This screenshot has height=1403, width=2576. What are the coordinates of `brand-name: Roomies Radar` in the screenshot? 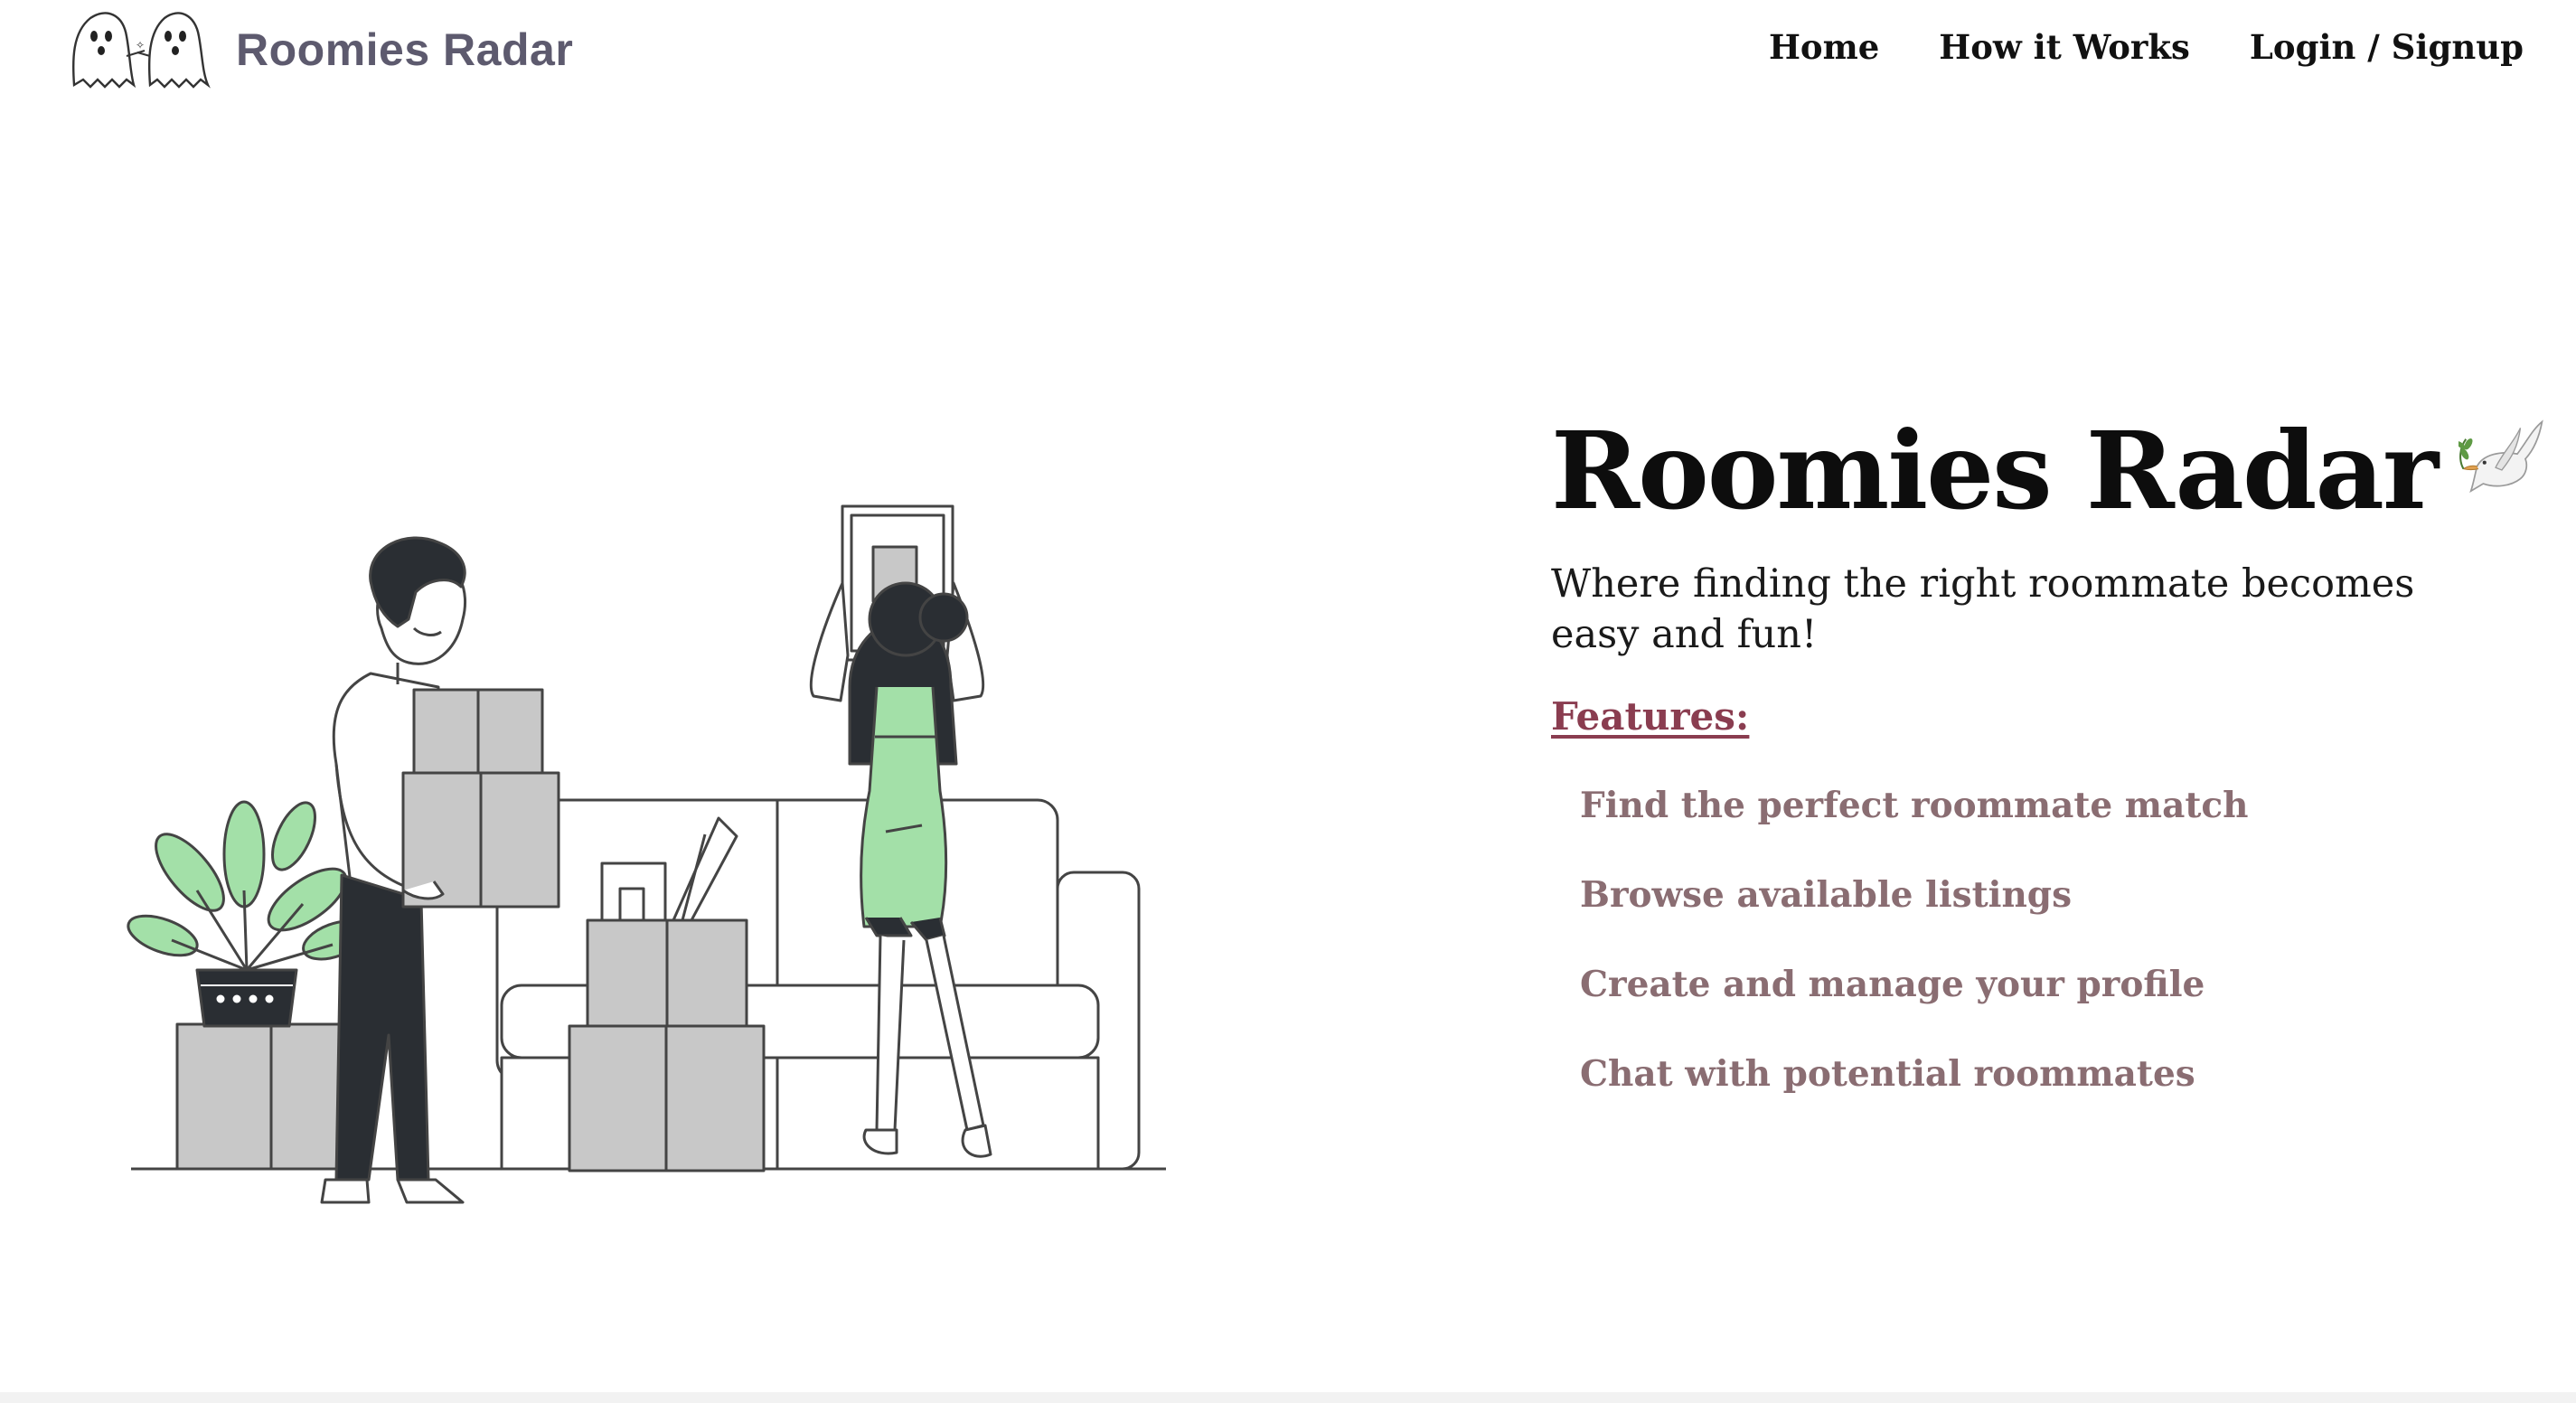 It's located at (405, 49).